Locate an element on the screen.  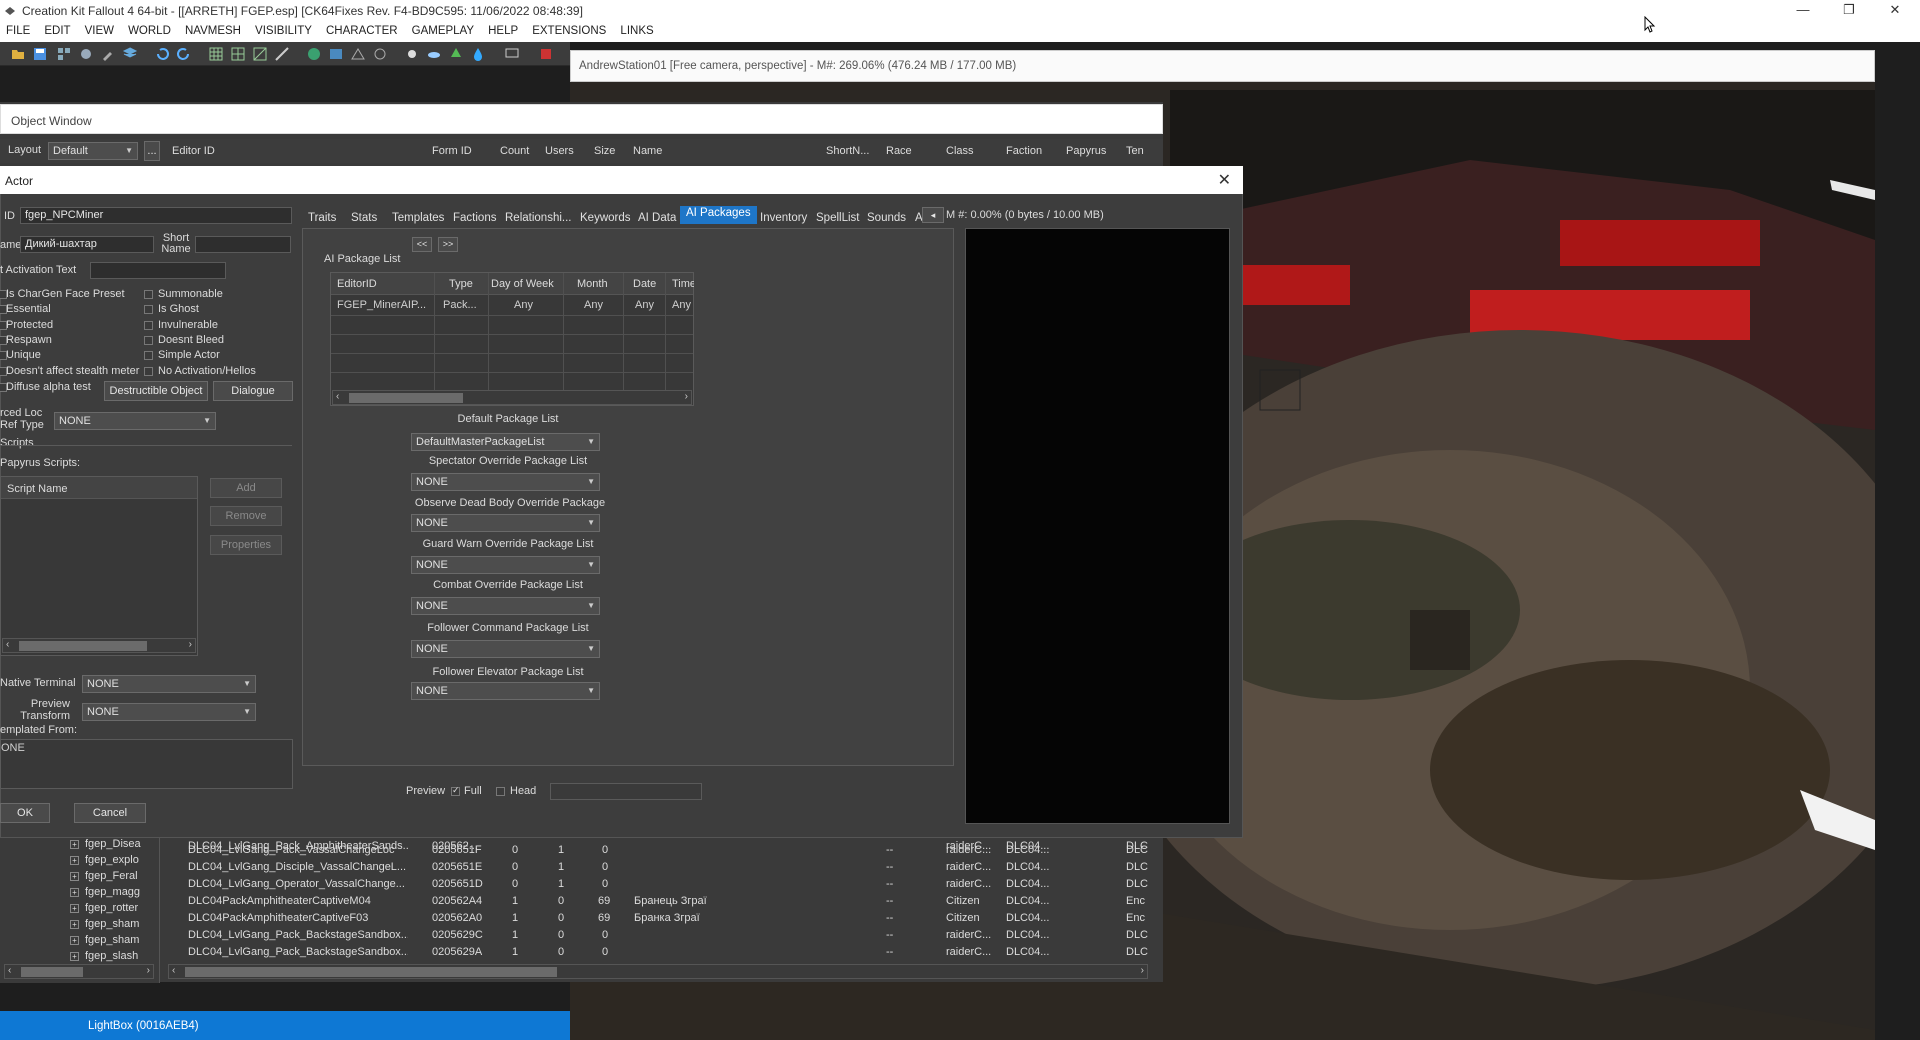
add-script-button: Add is located at coordinates (246, 488).